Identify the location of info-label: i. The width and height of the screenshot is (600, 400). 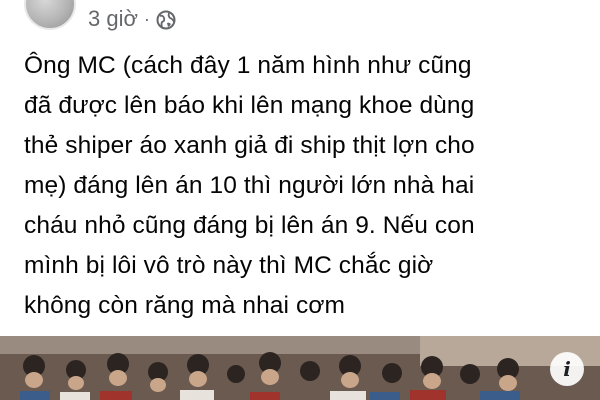
(567, 369).